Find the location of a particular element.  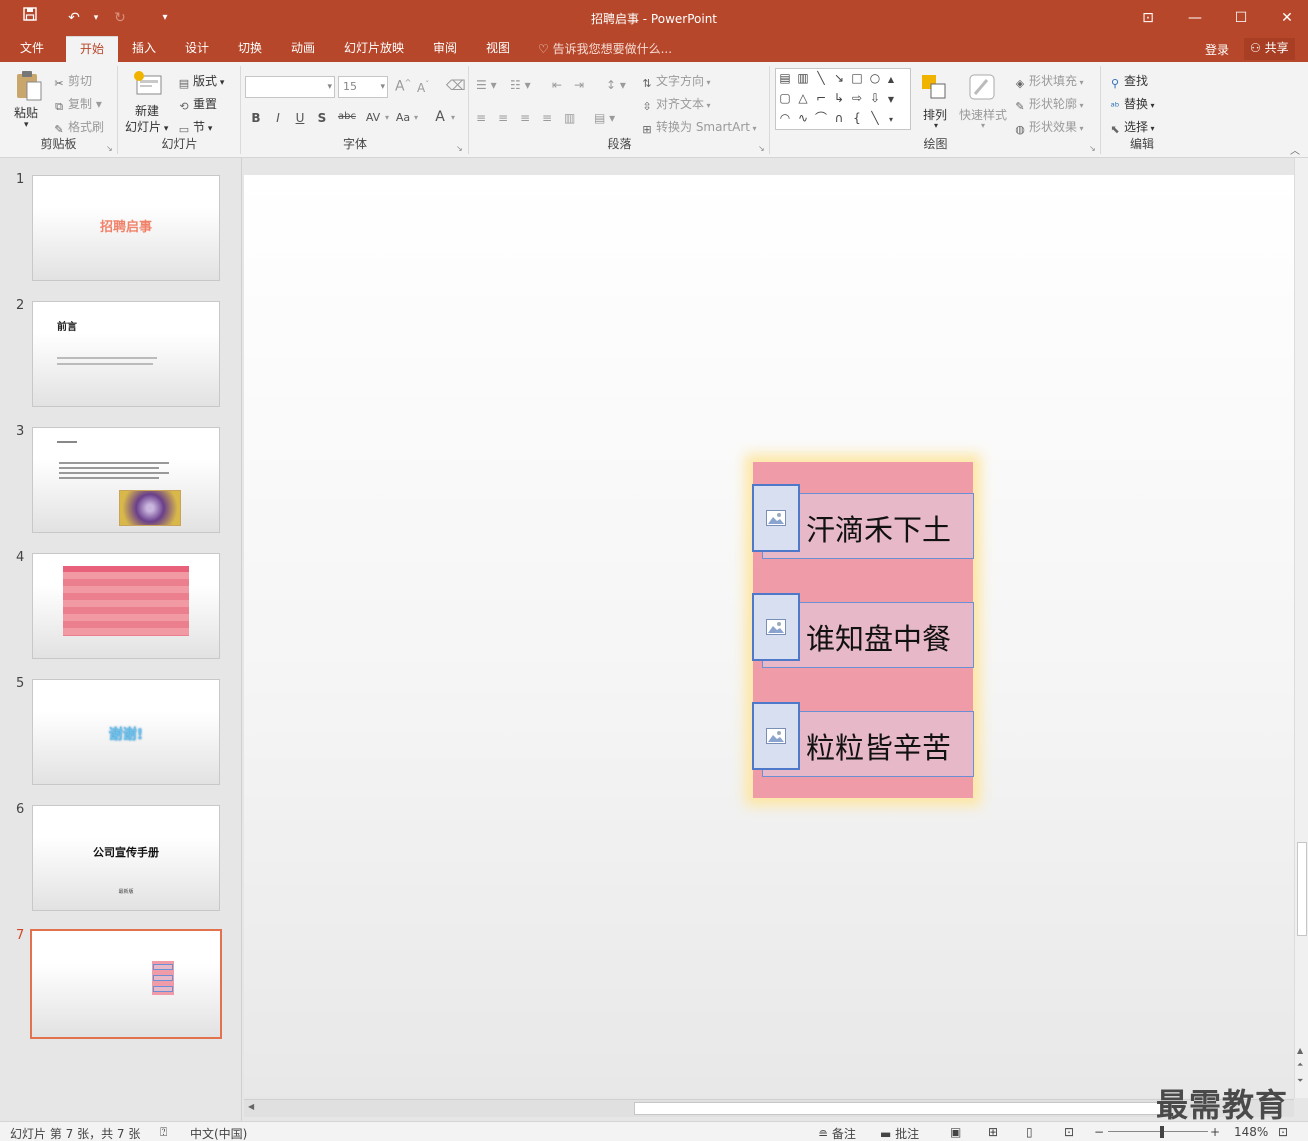

line-shape-icon: ╲ is located at coordinates (821, 78).